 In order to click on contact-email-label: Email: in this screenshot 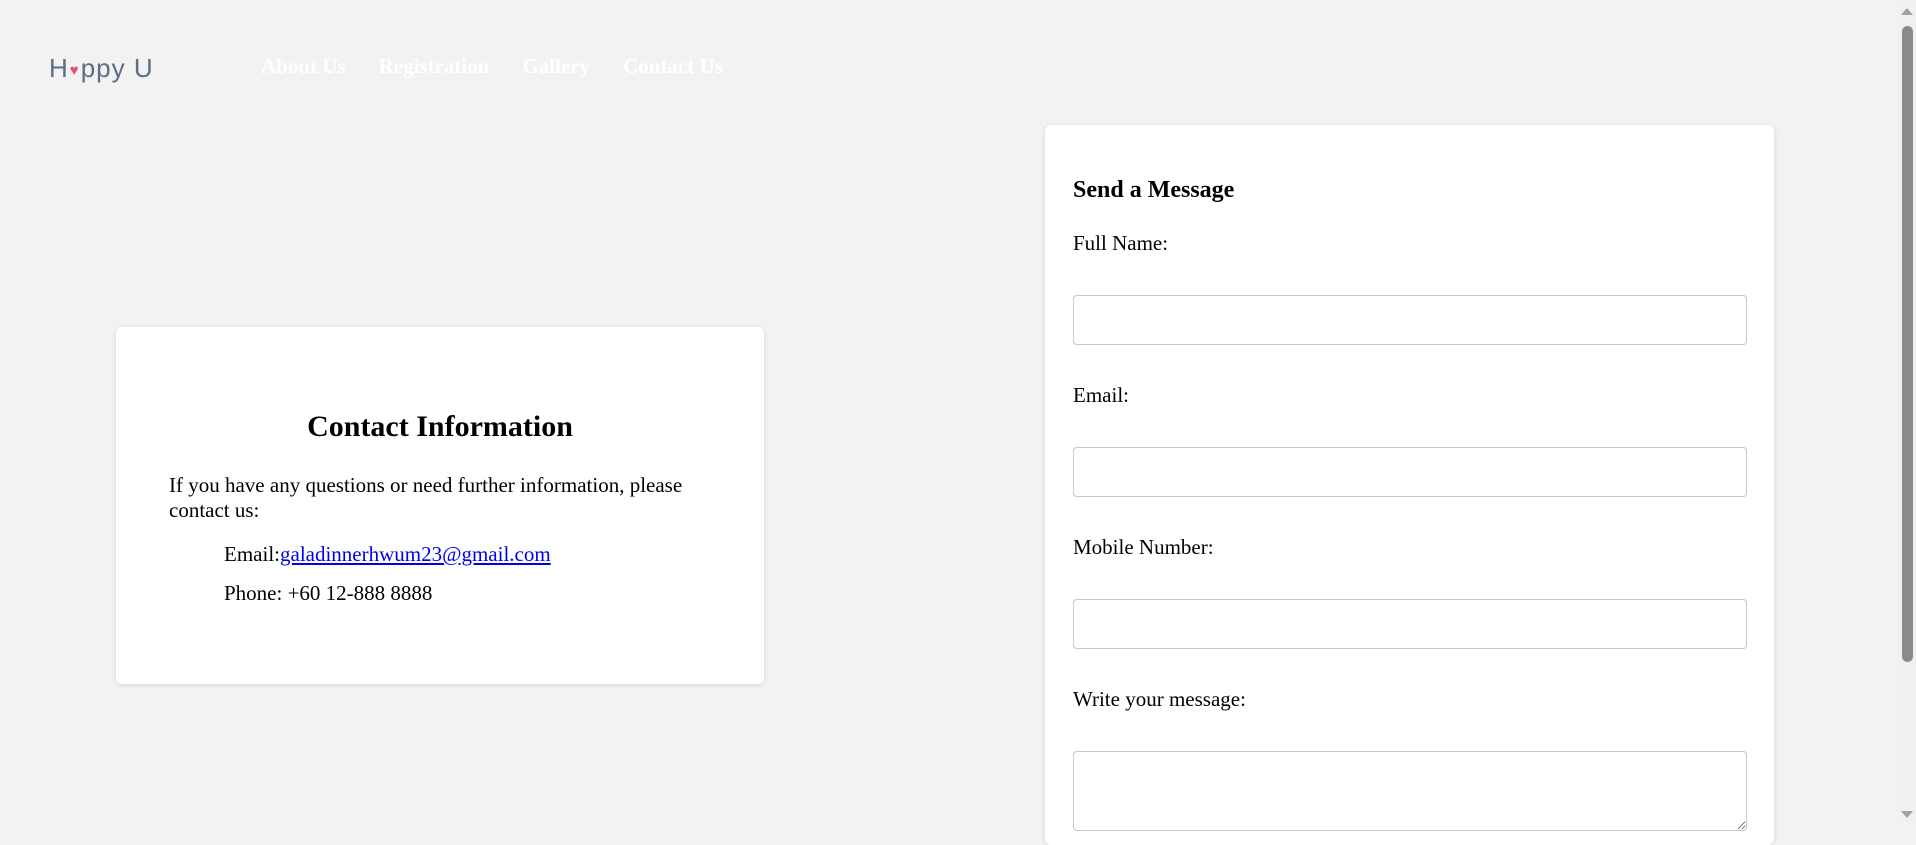, I will do `click(252, 554)`.